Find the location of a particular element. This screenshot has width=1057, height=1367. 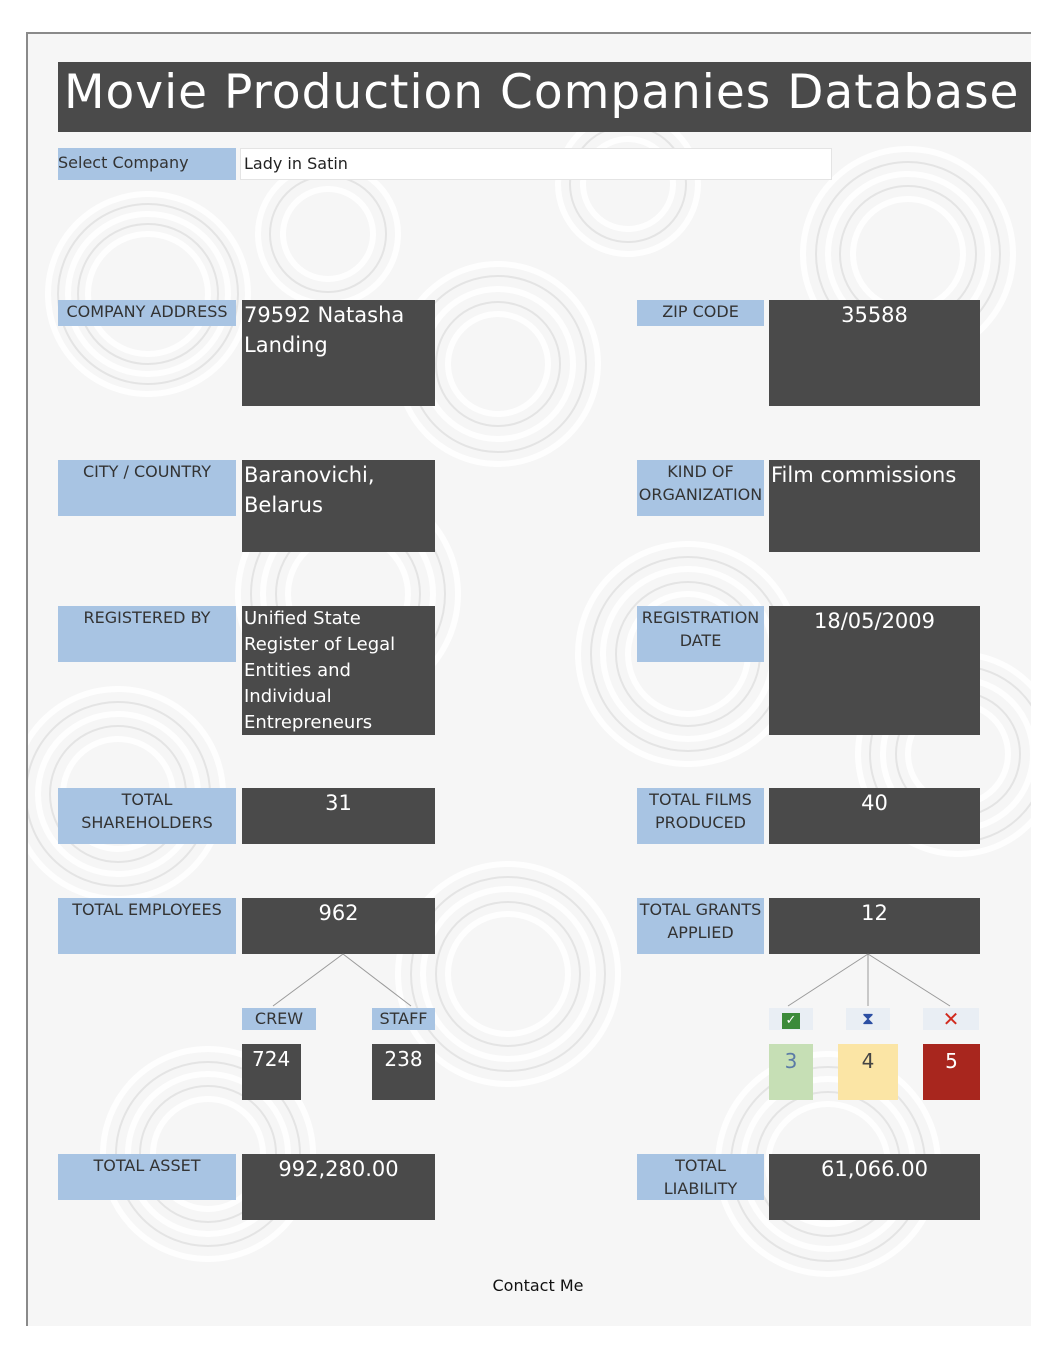

rejected-status: ✕ is located at coordinates (951, 1019).